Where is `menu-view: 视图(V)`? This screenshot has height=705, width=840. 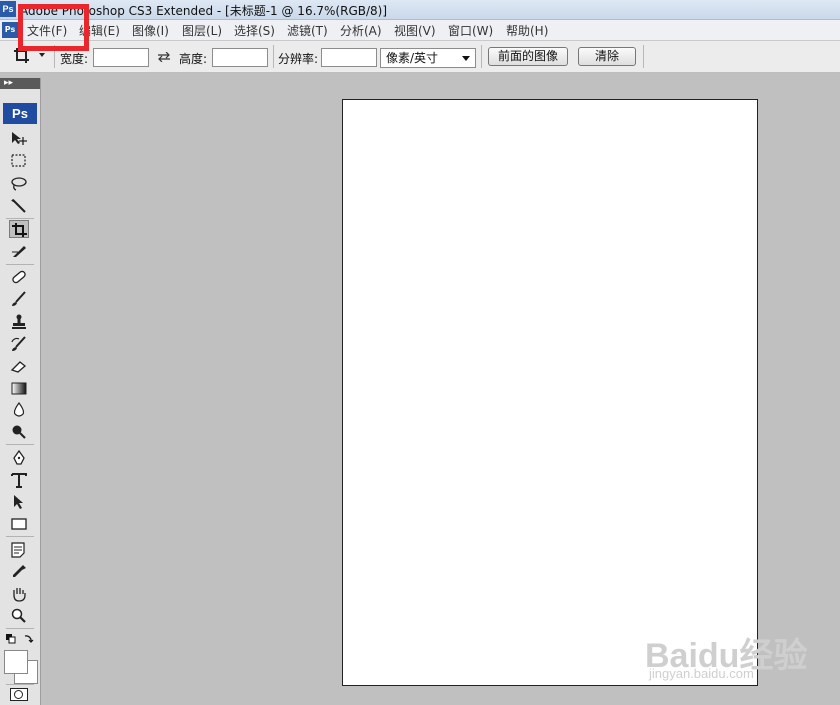
menu-view: 视图(V) is located at coordinates (415, 30).